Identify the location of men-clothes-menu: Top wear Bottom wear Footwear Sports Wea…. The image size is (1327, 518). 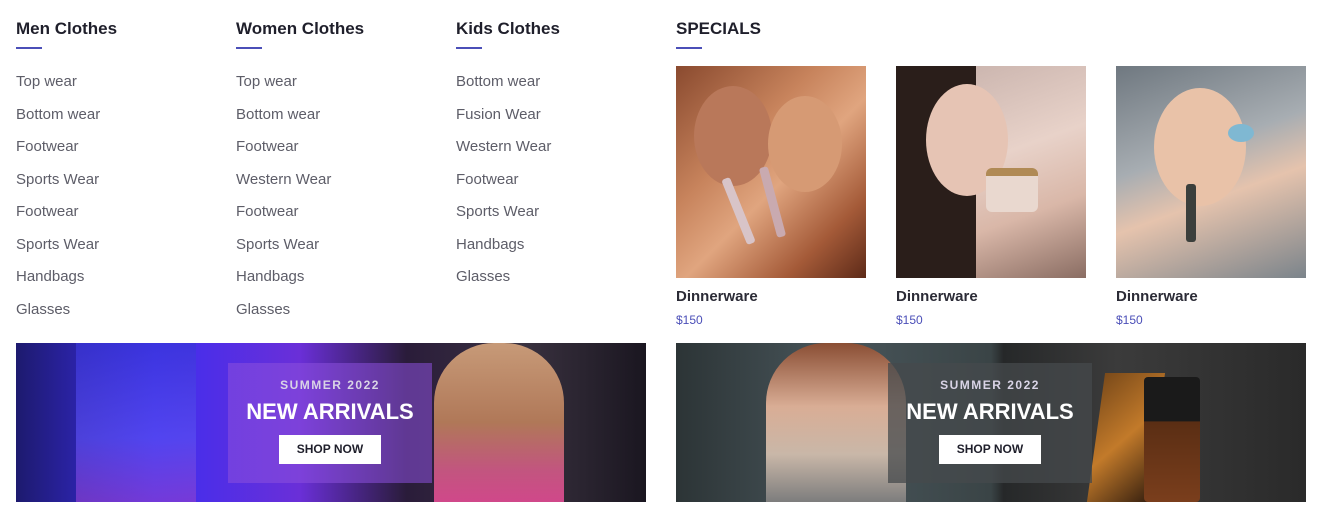
(116, 201).